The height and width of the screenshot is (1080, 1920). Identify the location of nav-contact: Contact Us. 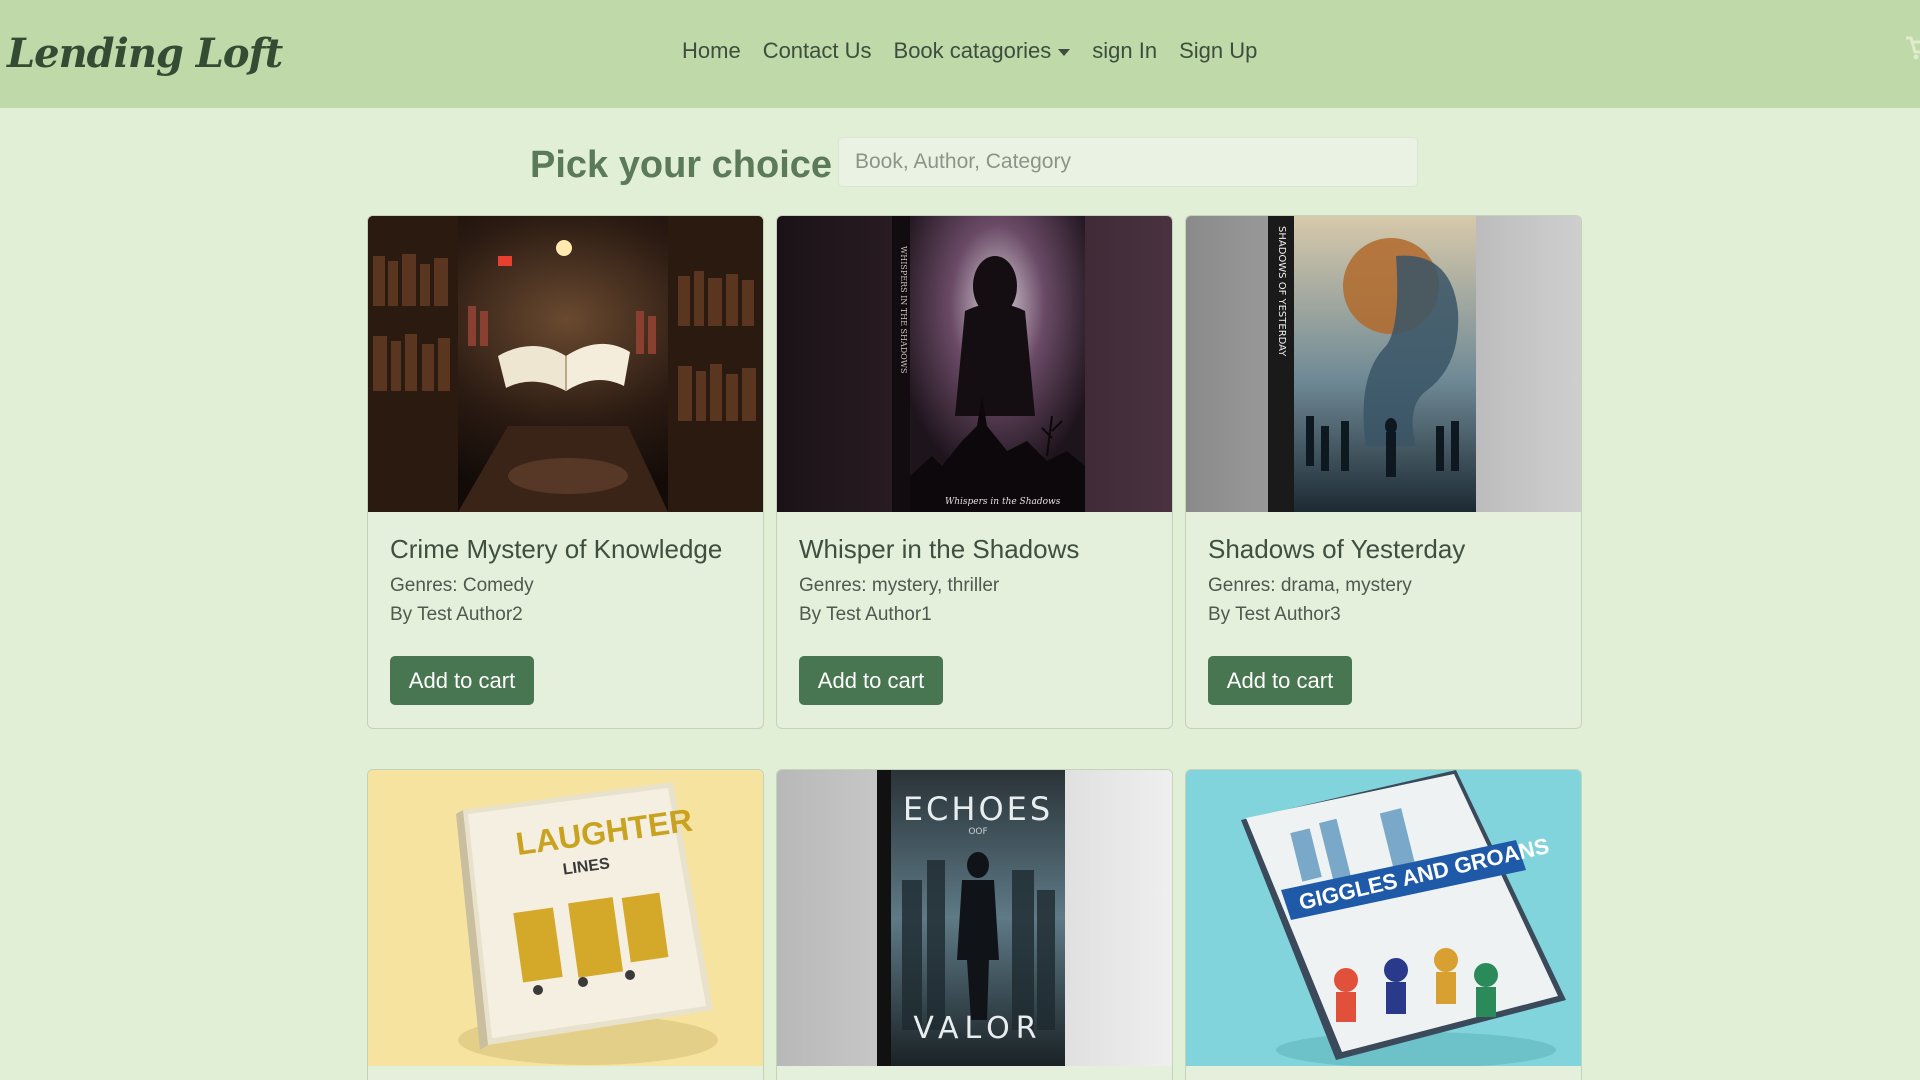
(817, 51).